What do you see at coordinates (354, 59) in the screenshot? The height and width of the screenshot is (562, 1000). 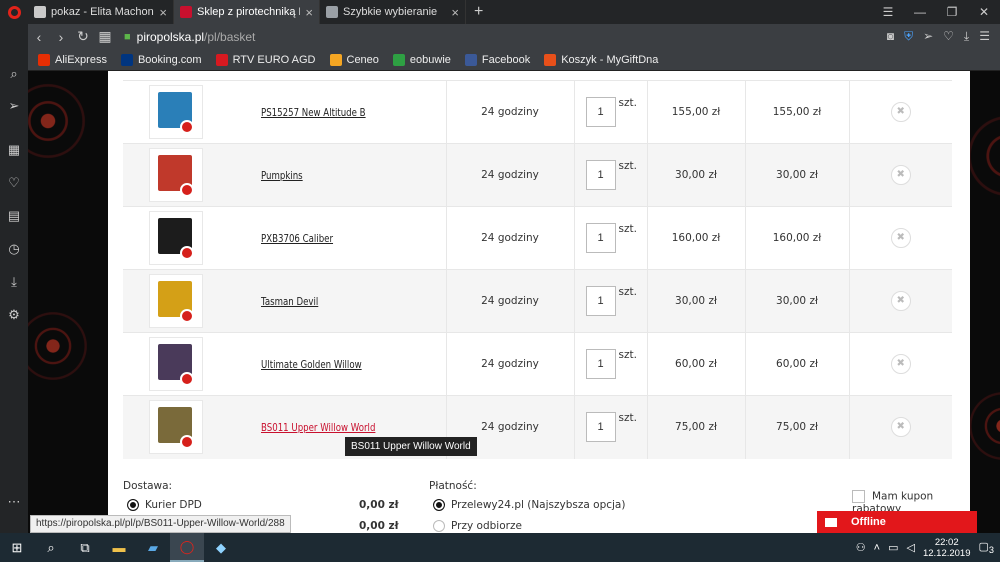 I see `bookmark-ceneo: Ceneo` at bounding box center [354, 59].